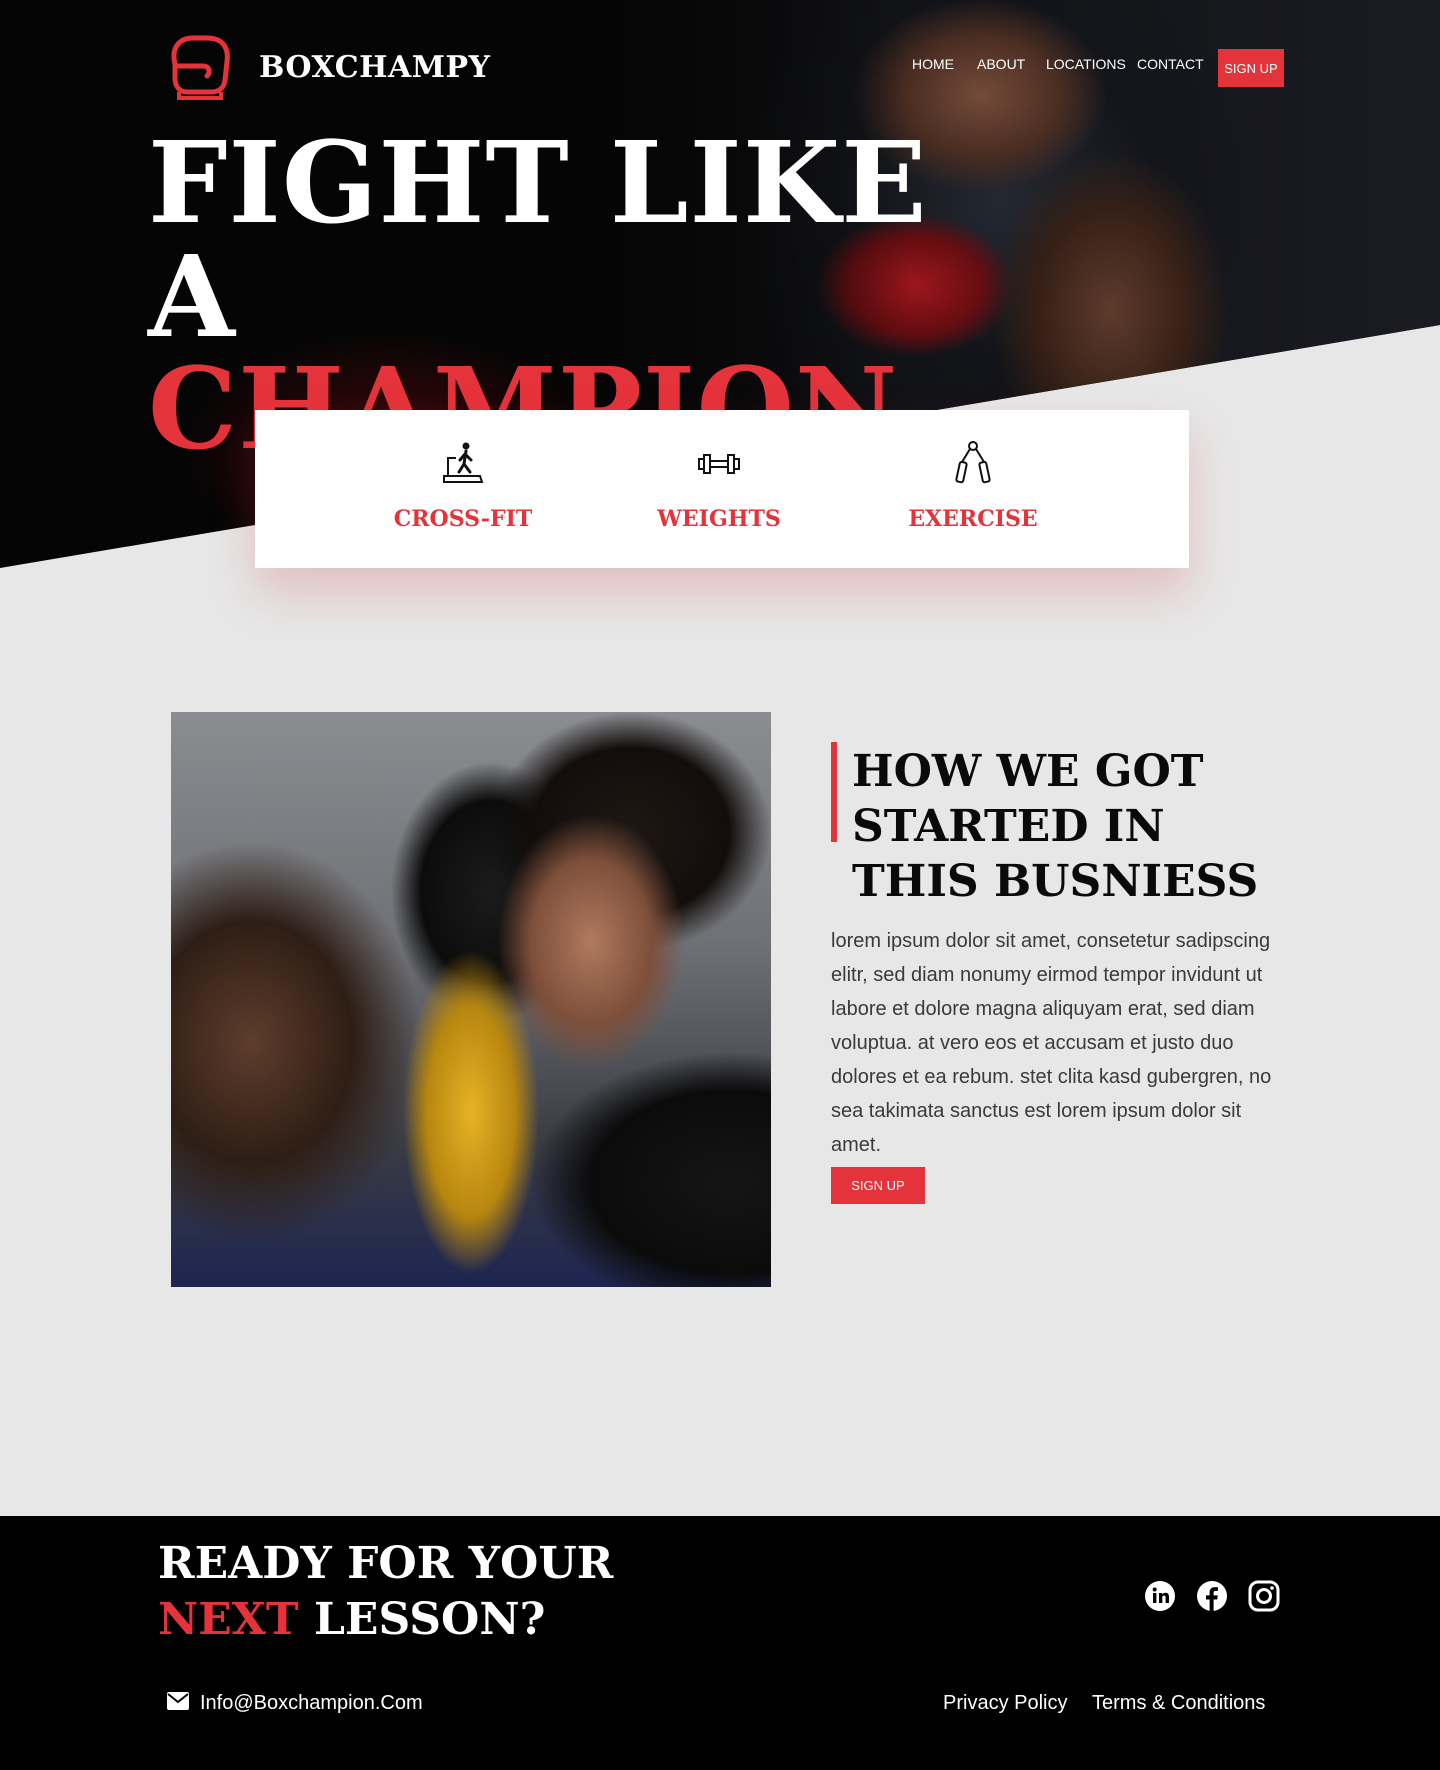 This screenshot has width=1440, height=1770. Describe the element at coordinates (973, 462) in the screenshot. I see `hand-grip-icon` at that location.